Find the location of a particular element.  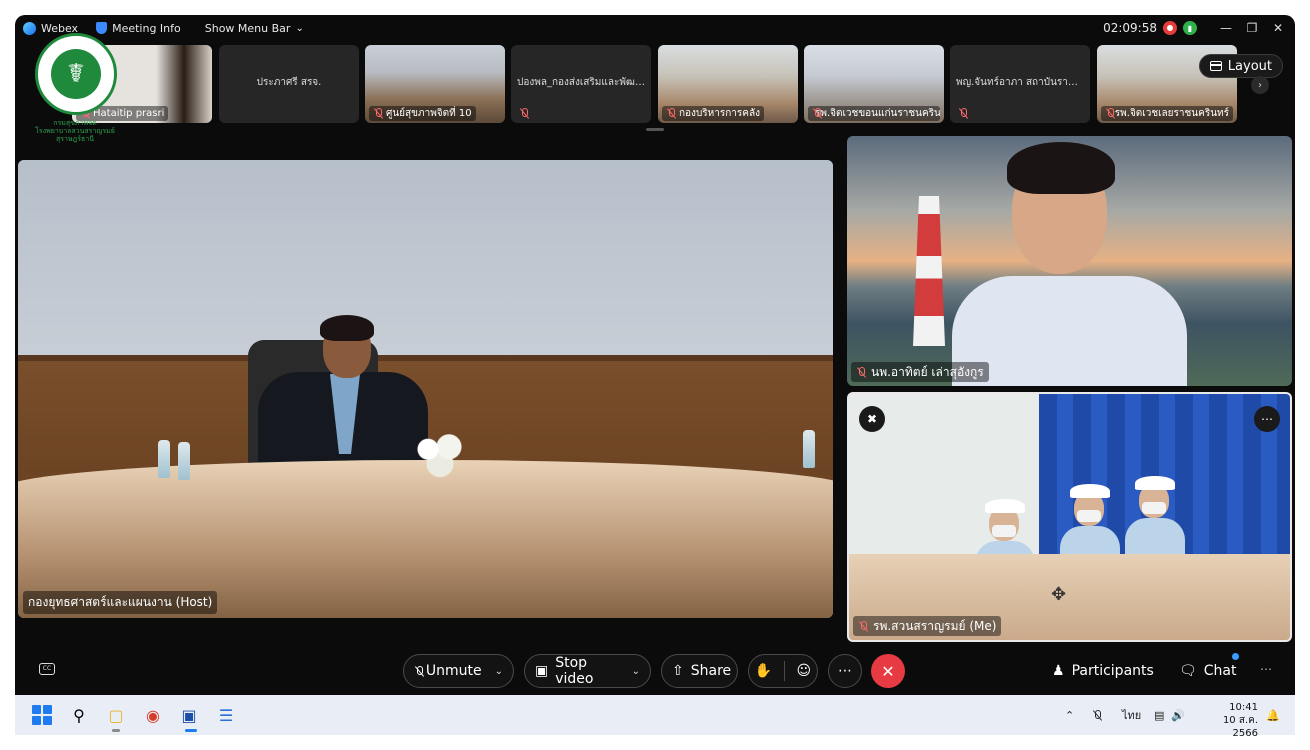

more-button: ⋯ is located at coordinates (845, 671).